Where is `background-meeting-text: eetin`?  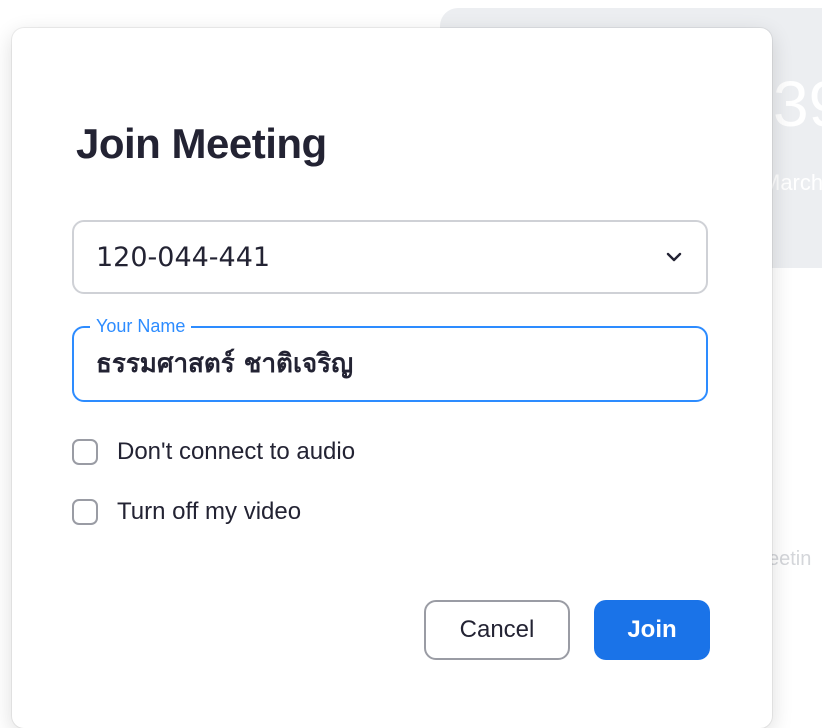 background-meeting-text: eetin is located at coordinates (790, 559).